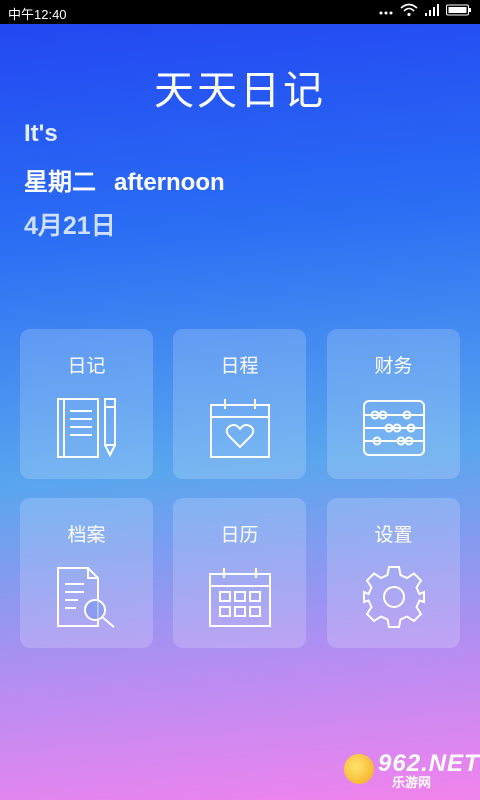 The image size is (480, 800). What do you see at coordinates (393, 366) in the screenshot?
I see `tile-label: 财务` at bounding box center [393, 366].